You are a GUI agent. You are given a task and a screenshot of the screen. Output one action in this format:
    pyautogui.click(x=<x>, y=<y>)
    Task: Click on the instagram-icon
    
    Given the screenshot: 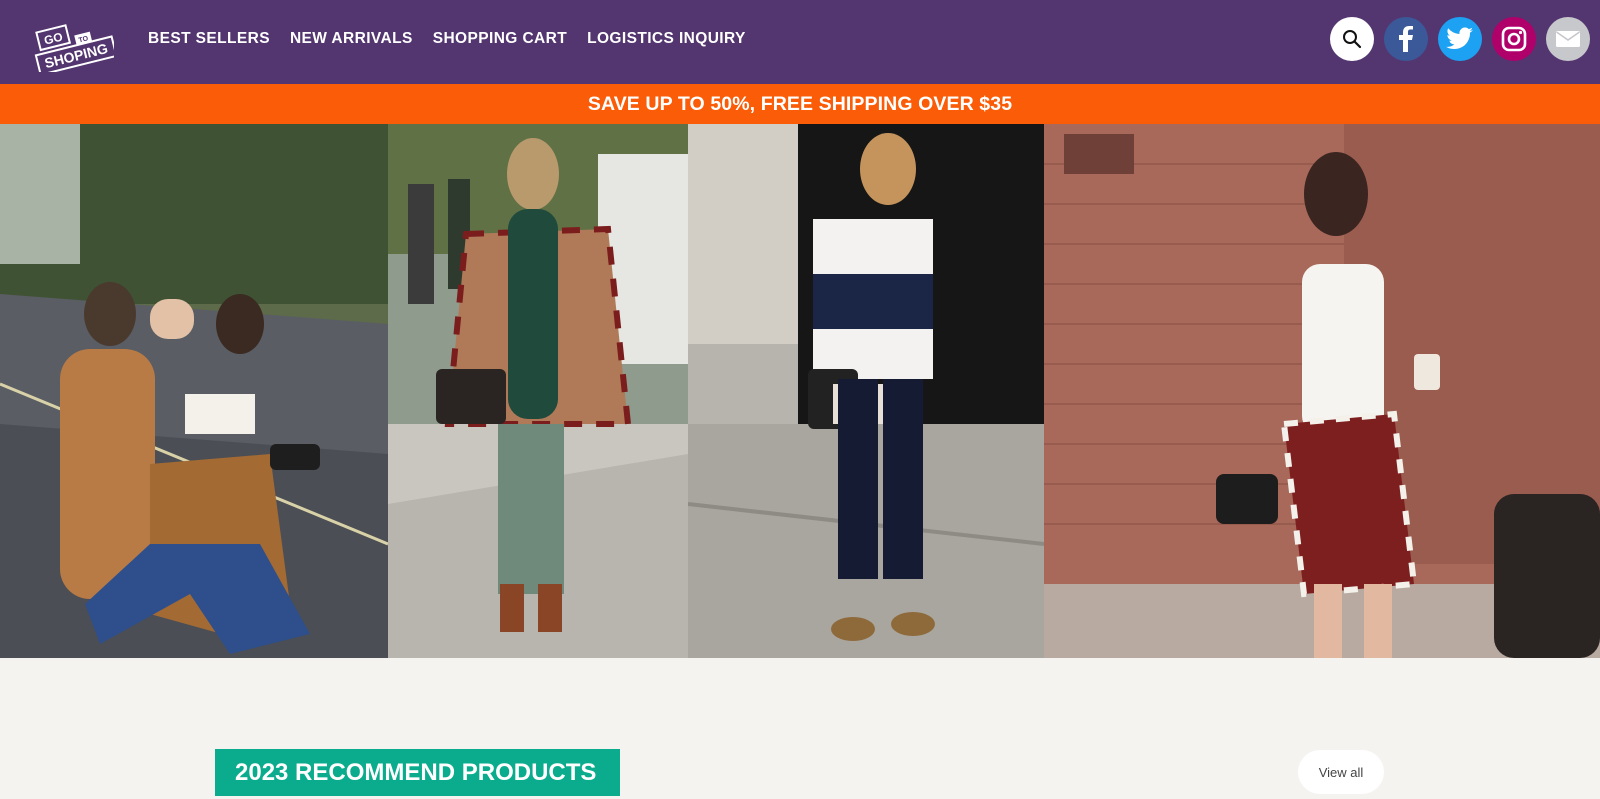 What is the action you would take?
    pyautogui.click(x=1514, y=39)
    